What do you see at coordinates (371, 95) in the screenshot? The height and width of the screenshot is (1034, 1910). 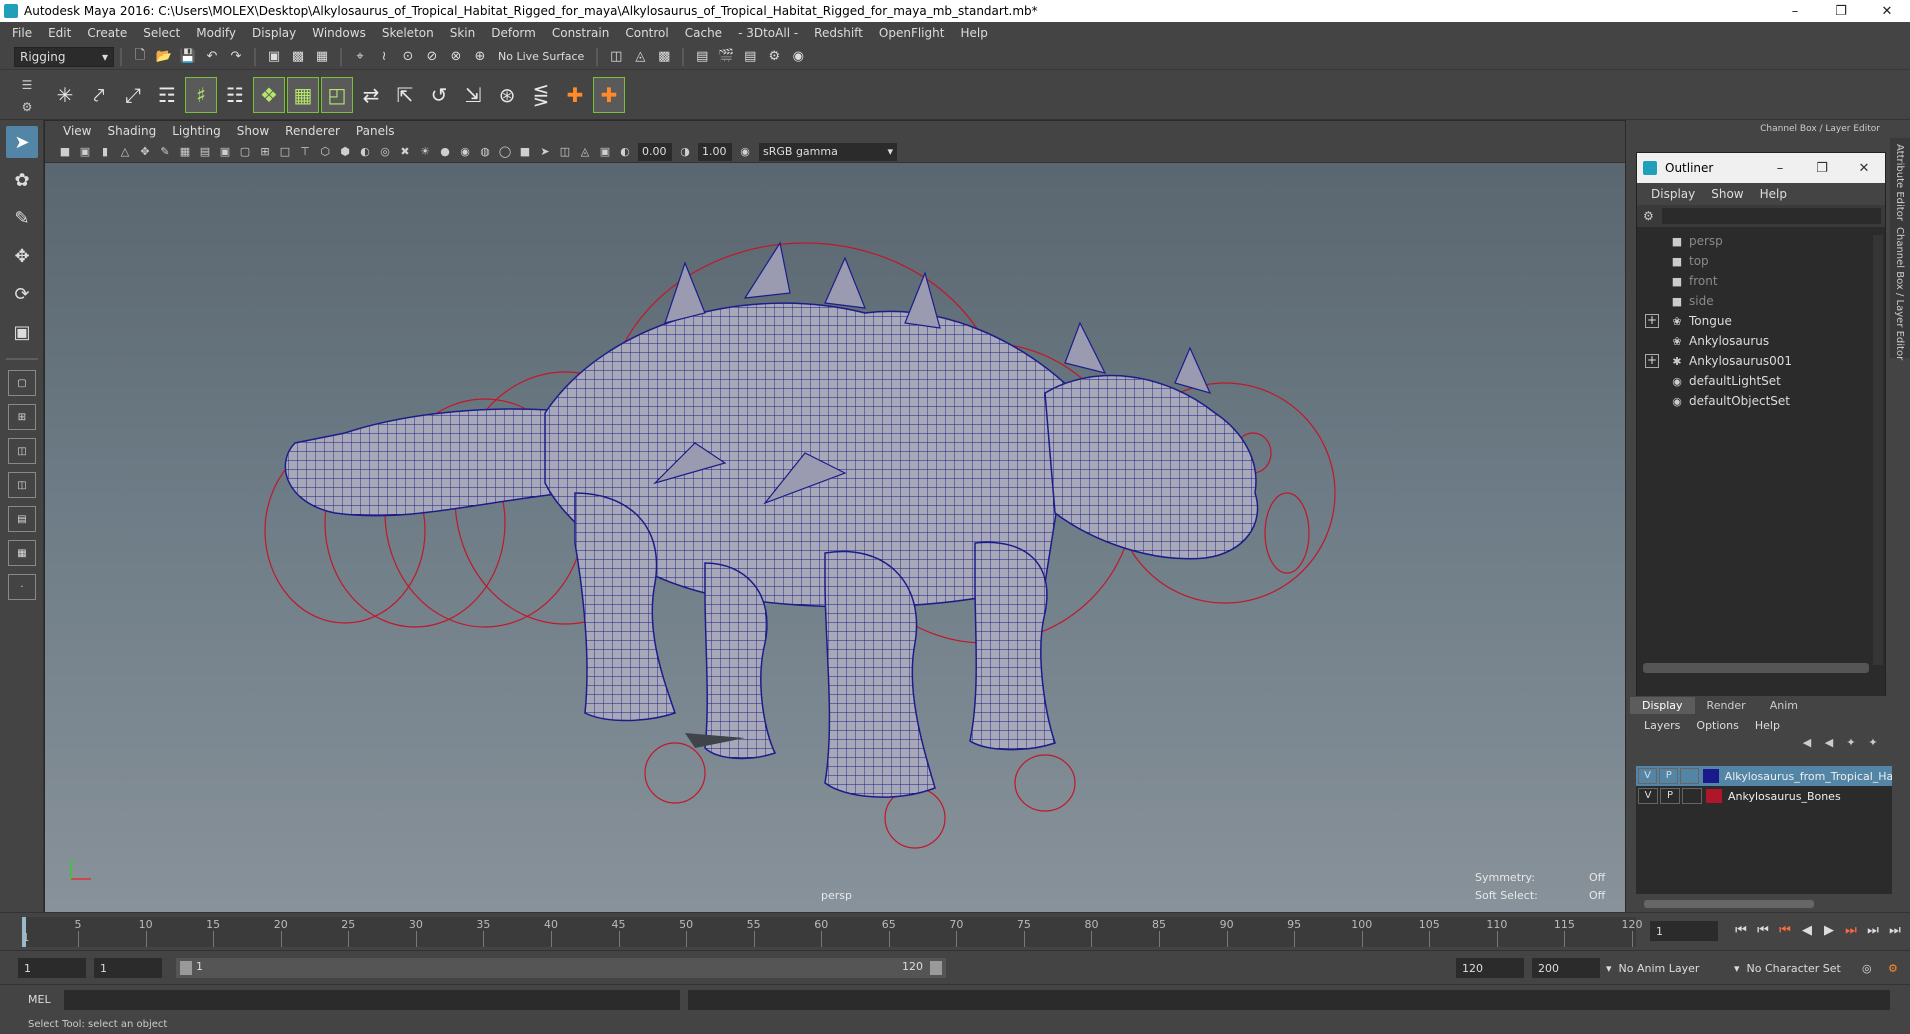 I see `point-constraint-icon: ⇄` at bounding box center [371, 95].